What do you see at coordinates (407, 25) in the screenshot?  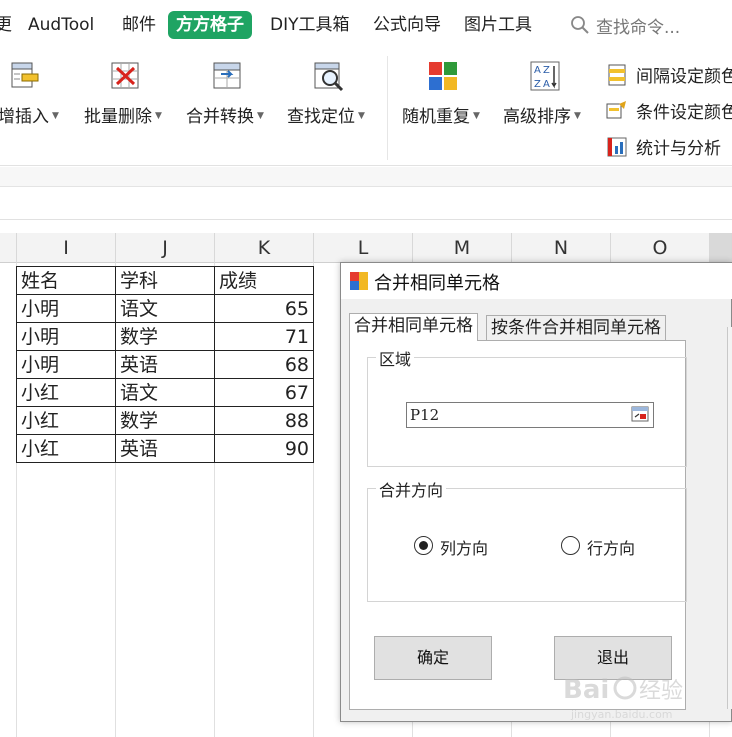 I see `menu-item-formula-wizard: 公式向导` at bounding box center [407, 25].